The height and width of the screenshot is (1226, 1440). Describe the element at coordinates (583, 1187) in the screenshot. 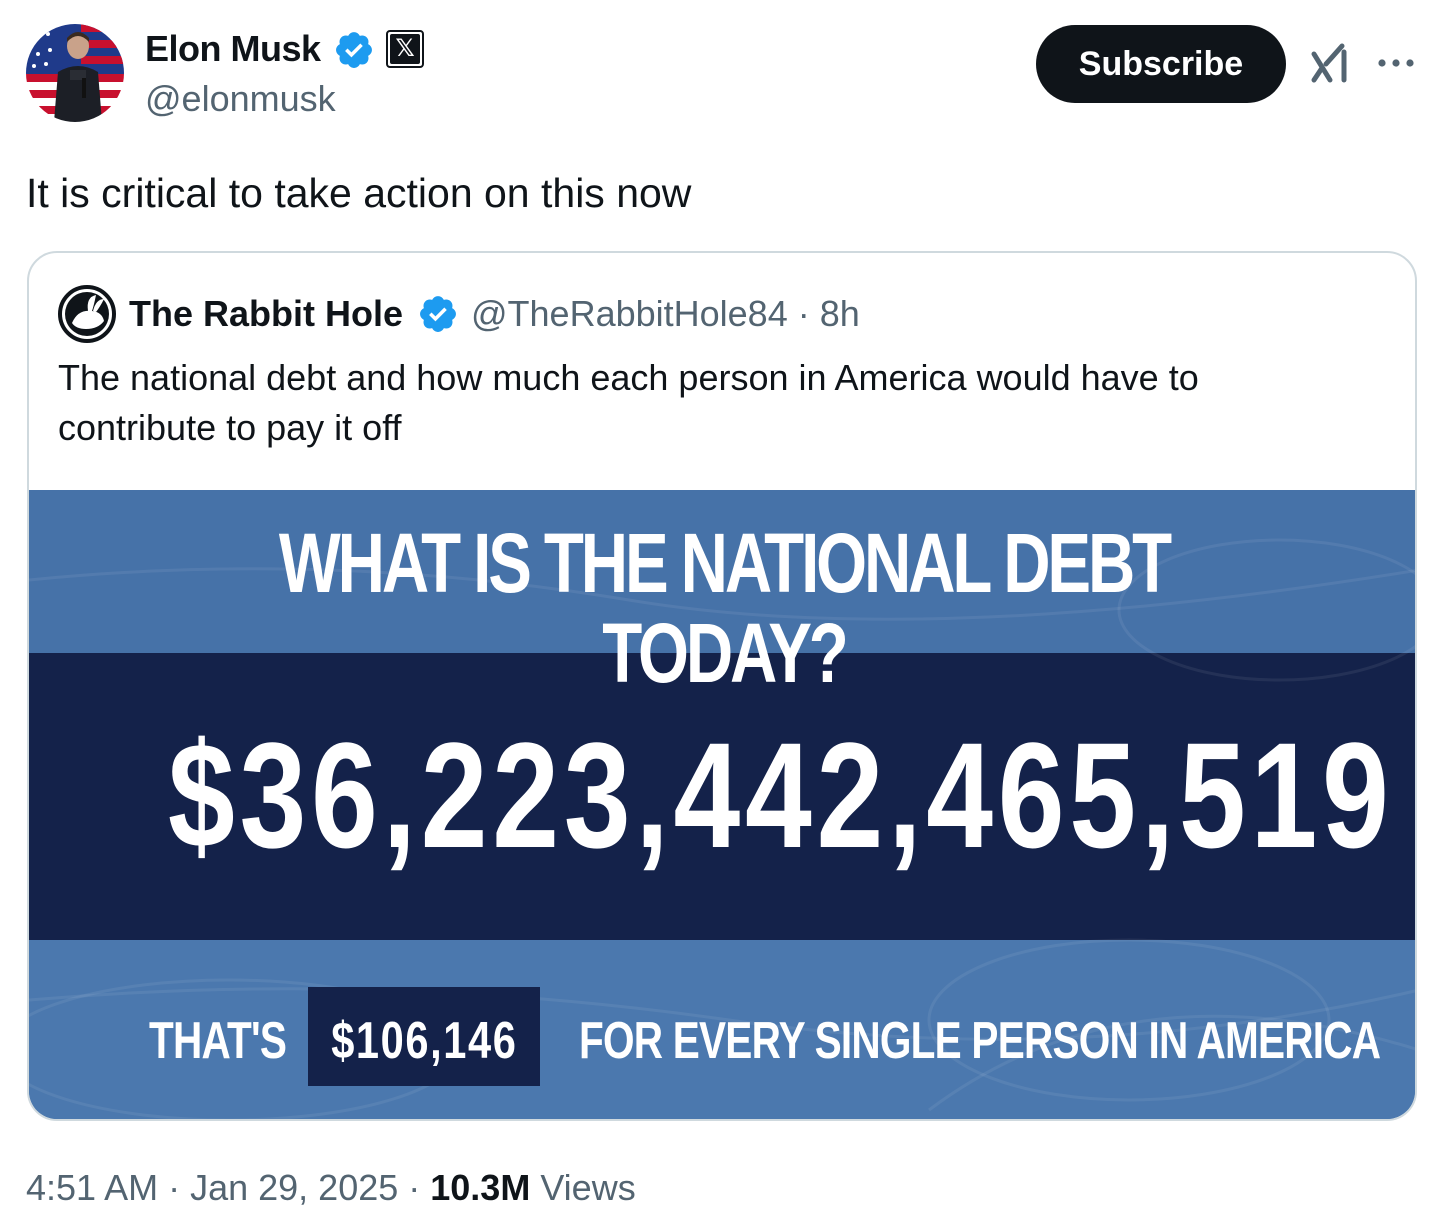

I see `views-label: Views` at that location.